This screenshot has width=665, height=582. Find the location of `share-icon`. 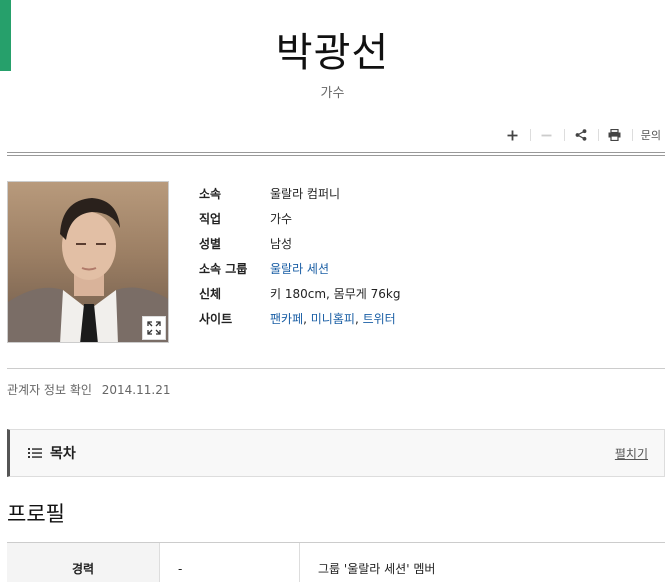

share-icon is located at coordinates (581, 135).